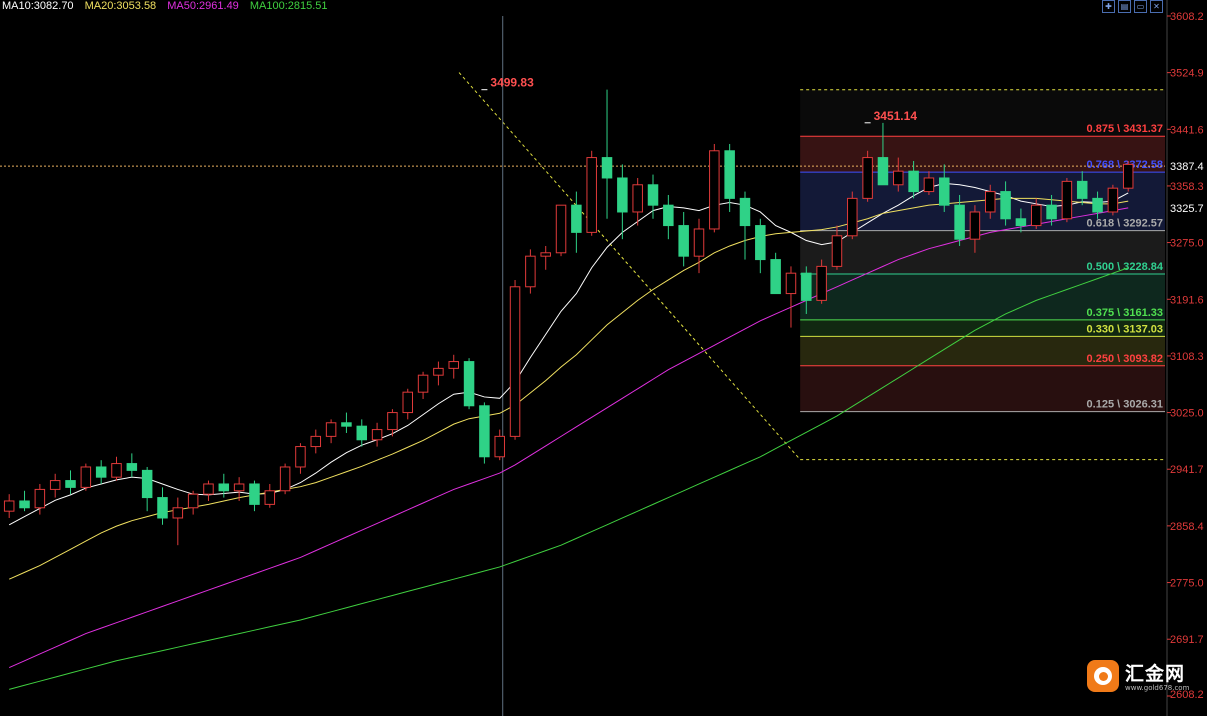  Describe the element at coordinates (1125, 329) in the screenshot. I see `fib-level-label: 0.330 \ 3137.03` at that location.